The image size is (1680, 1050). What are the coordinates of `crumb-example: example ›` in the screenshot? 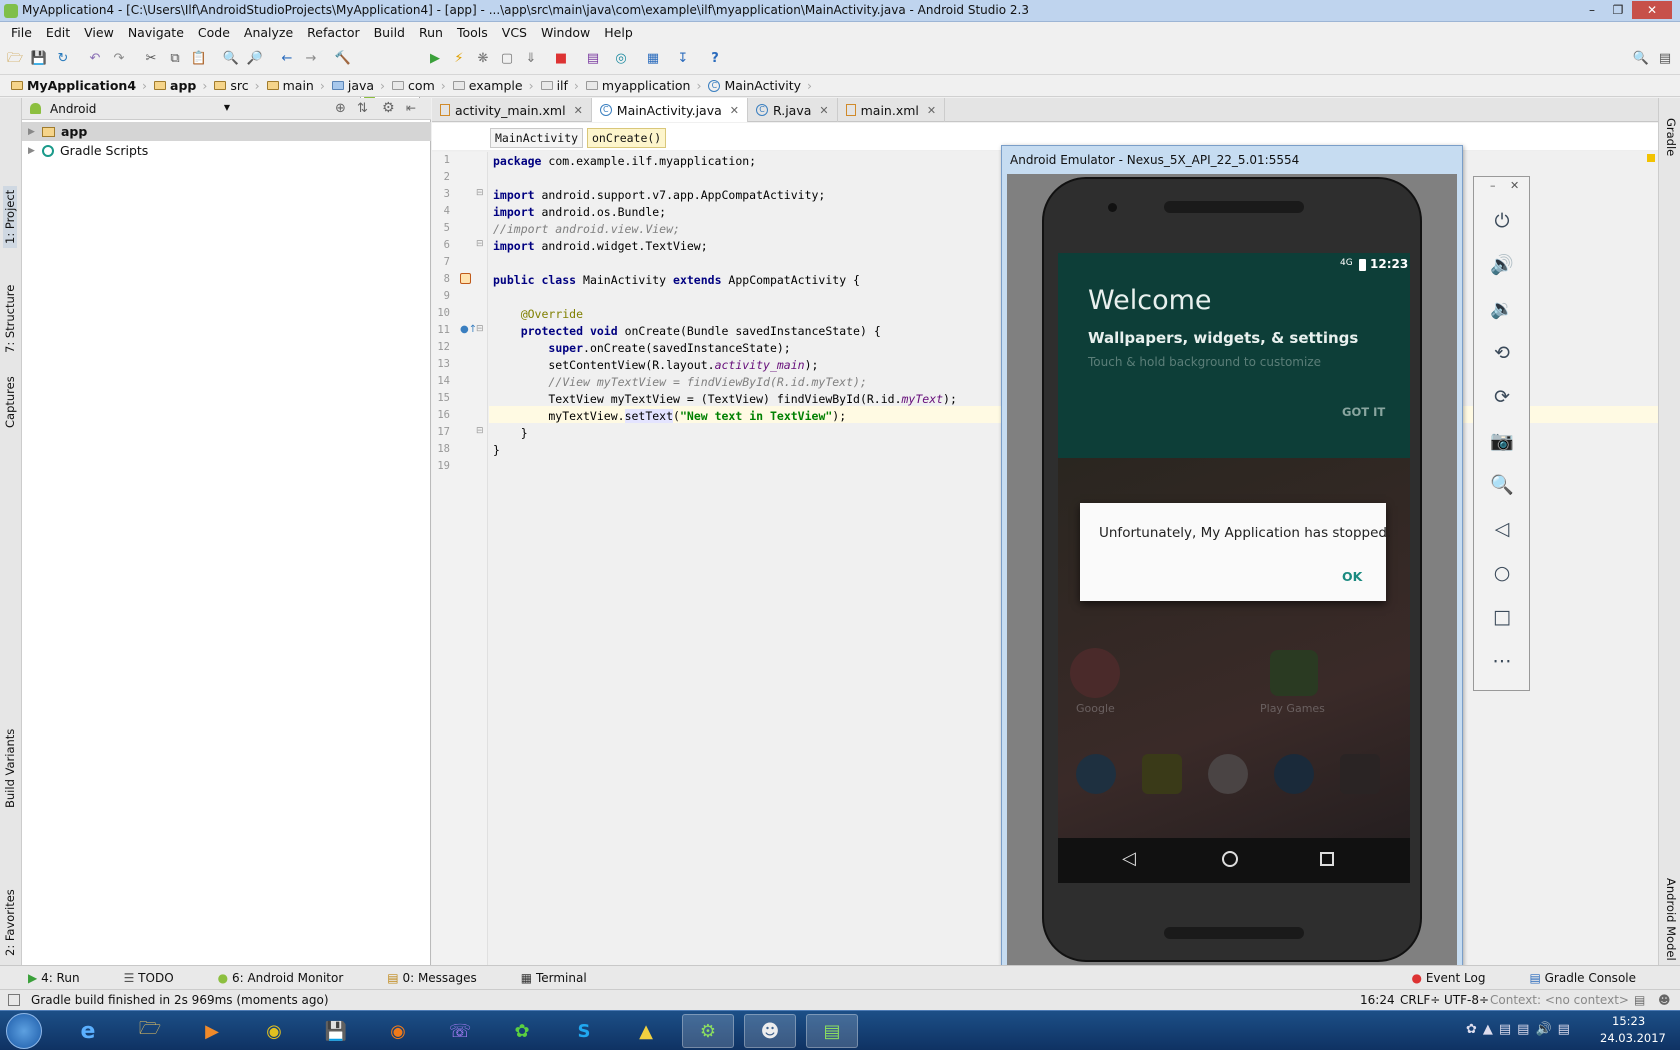 It's located at (494, 85).